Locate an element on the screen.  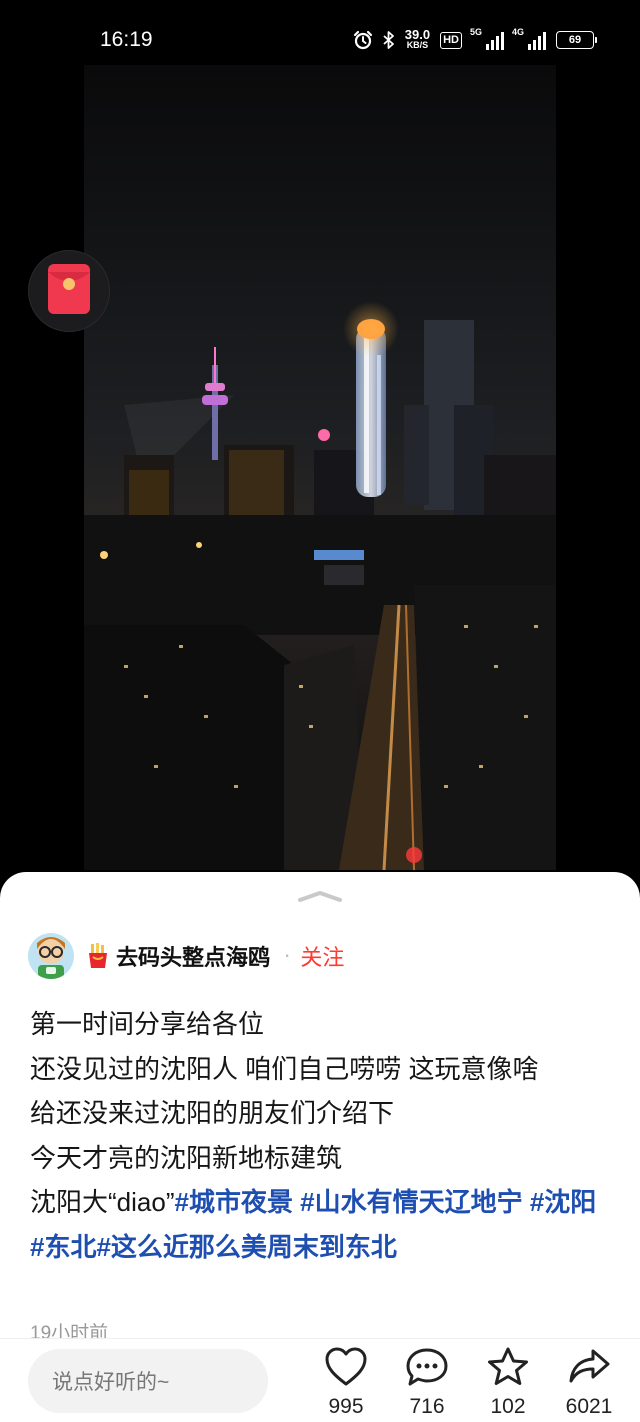
share-count: 6021 is located at coordinates (589, 1406).